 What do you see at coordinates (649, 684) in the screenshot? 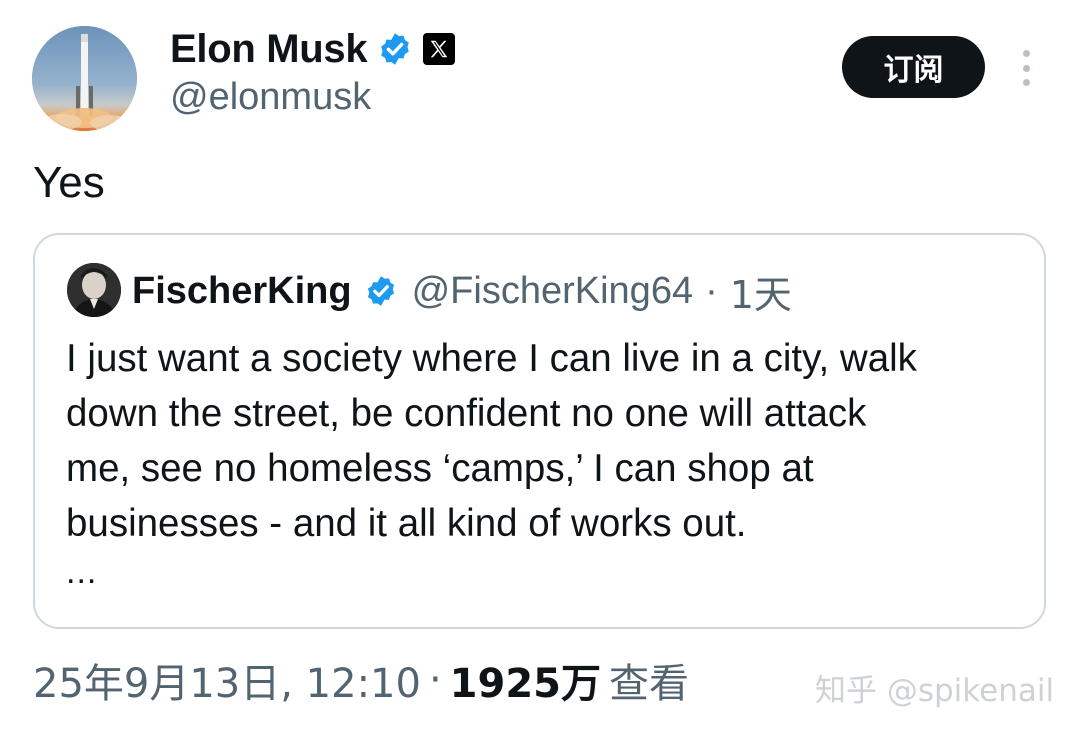
I see `views-label: 查看` at bounding box center [649, 684].